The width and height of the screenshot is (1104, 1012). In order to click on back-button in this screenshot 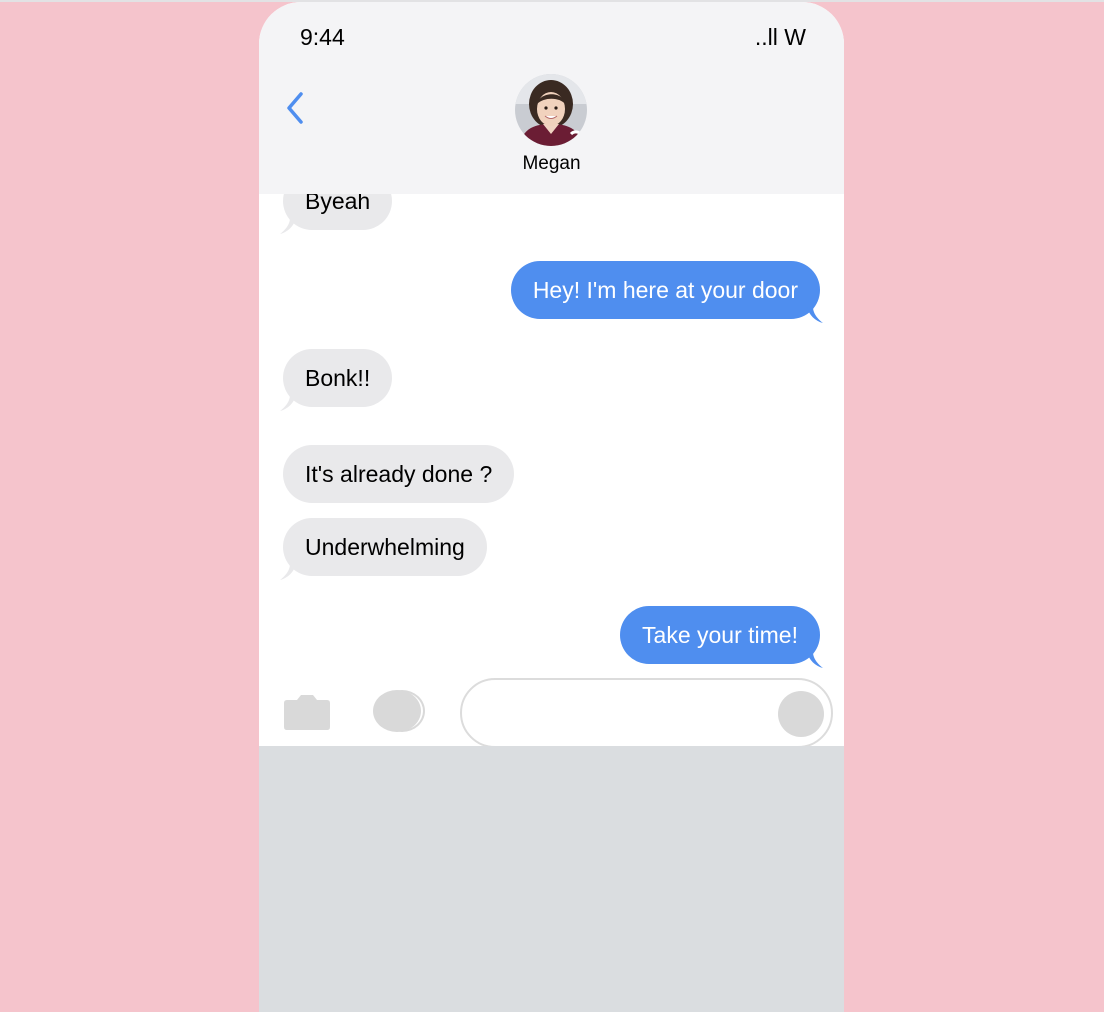, I will do `click(296, 108)`.